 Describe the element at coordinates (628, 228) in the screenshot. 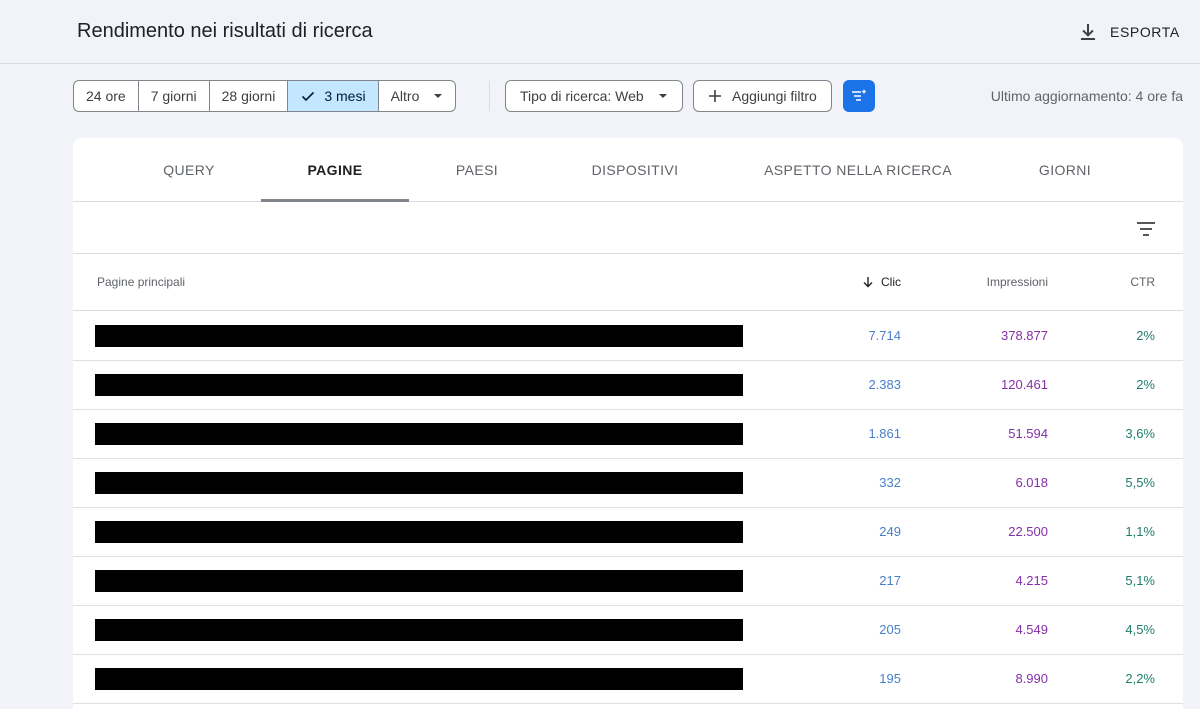

I see `table-filter-row` at that location.